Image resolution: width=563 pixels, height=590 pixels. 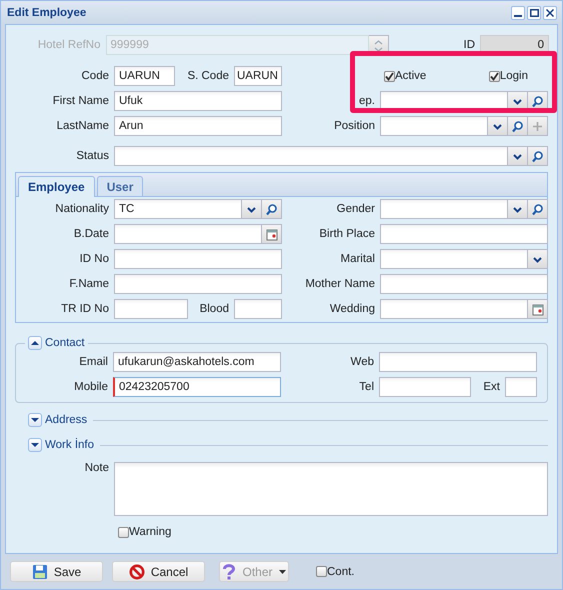 I want to click on field-label: B.Date, so click(x=90, y=234).